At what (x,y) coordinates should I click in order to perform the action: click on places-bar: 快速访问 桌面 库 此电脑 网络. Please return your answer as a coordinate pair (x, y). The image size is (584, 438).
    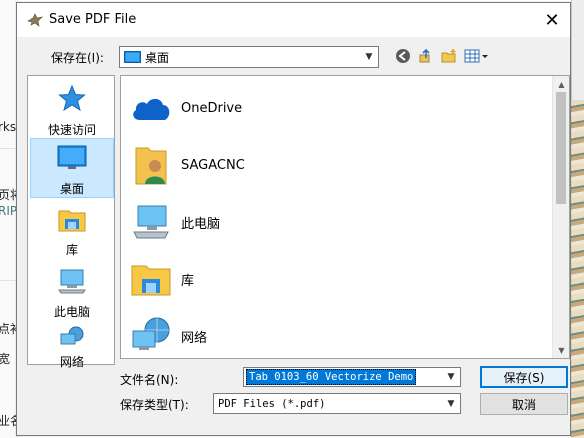
    Looking at the image, I should click on (71, 222).